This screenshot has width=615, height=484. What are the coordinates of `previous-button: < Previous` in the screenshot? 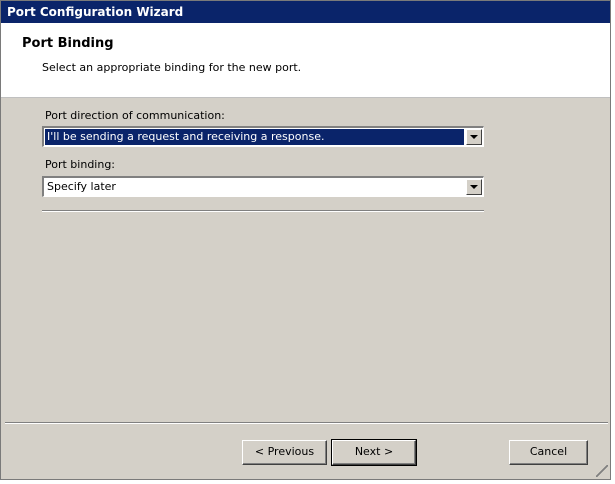 It's located at (284, 452).